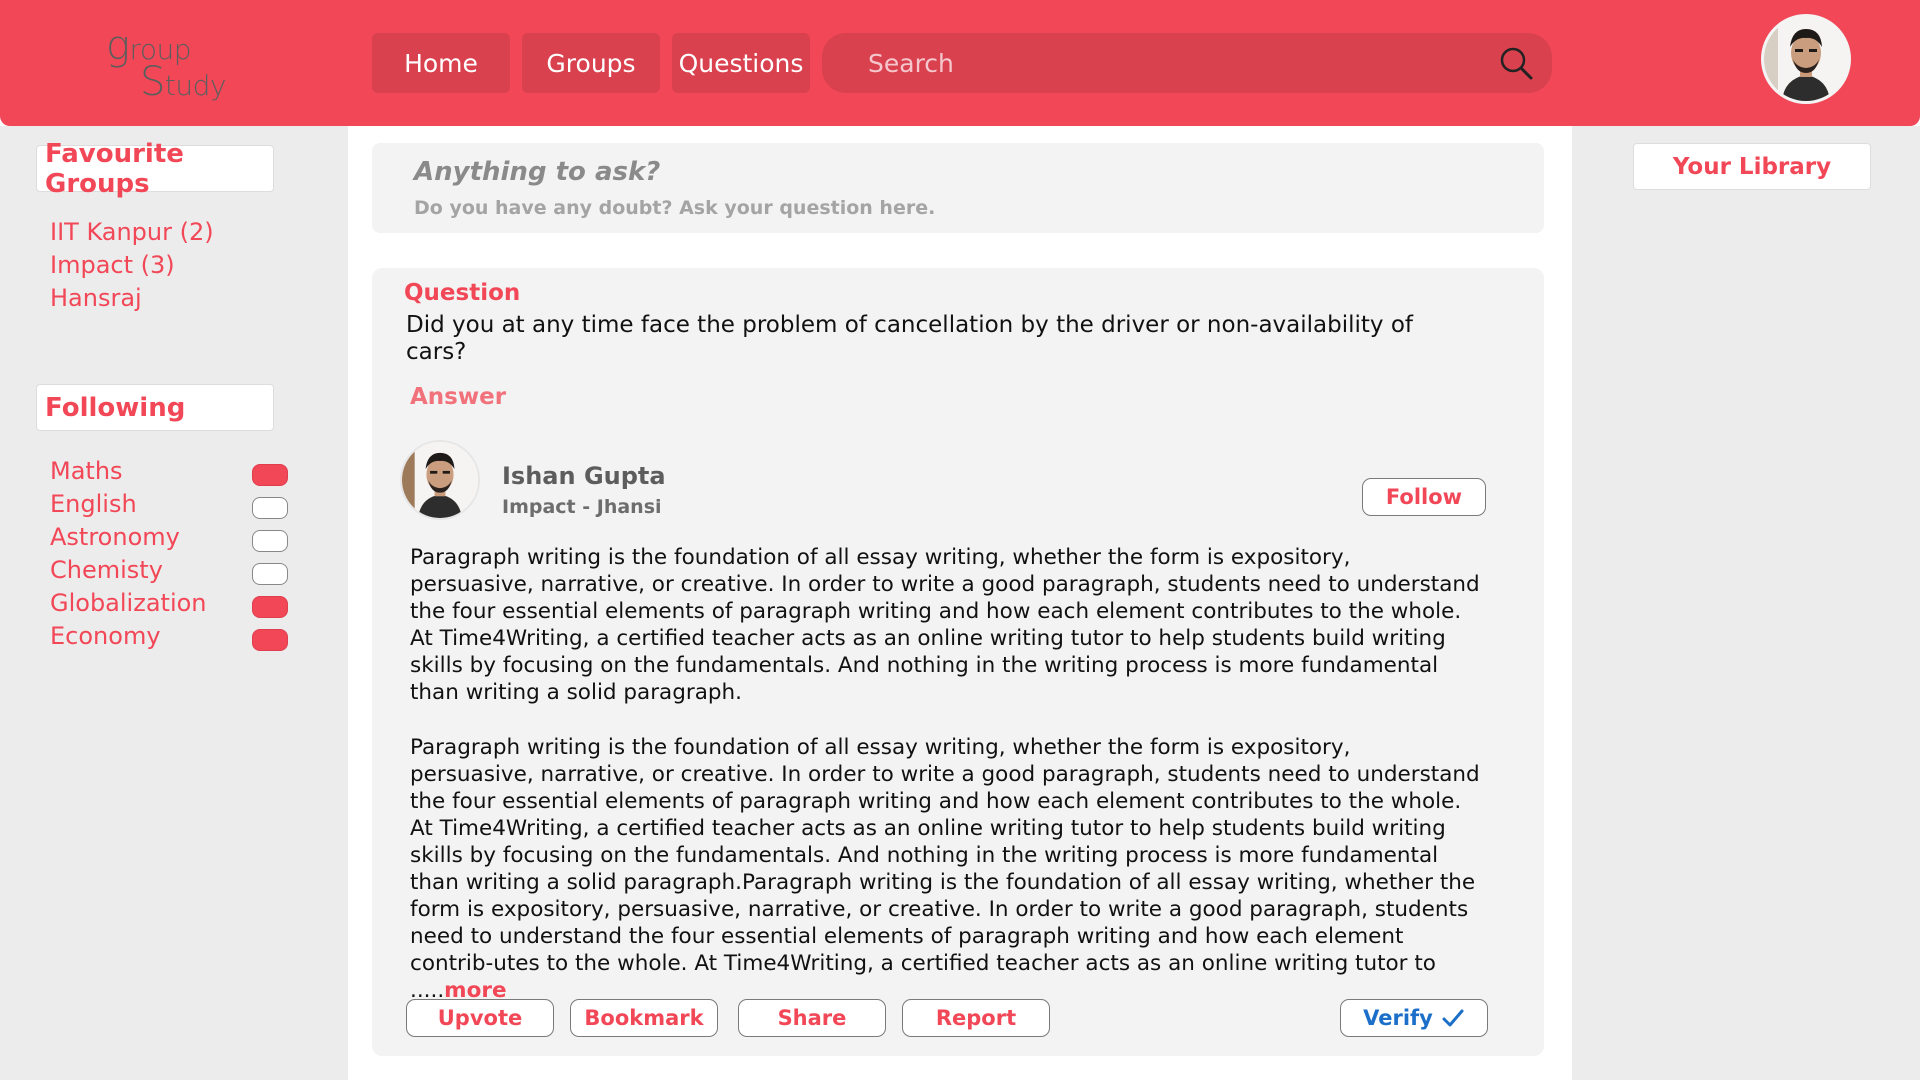 This screenshot has height=1080, width=1920. I want to click on following-toggle-globalization, so click(270, 607).